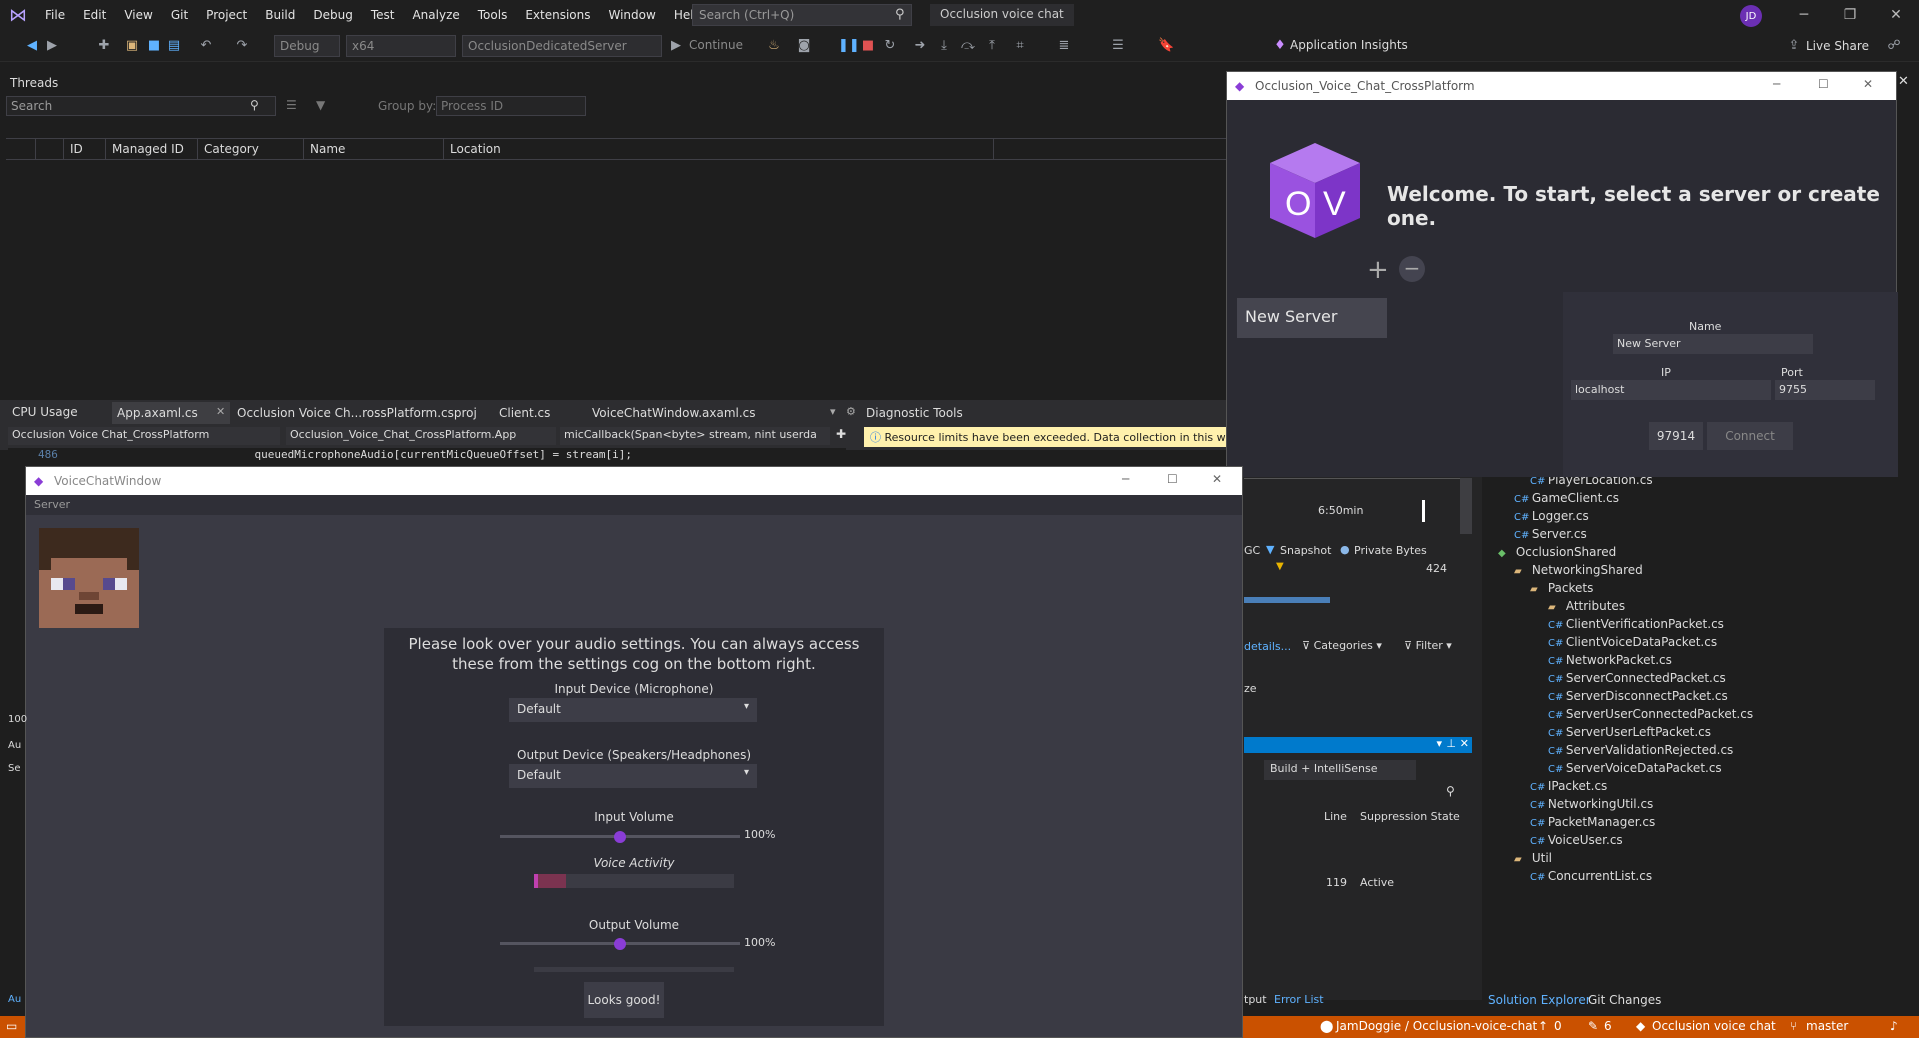 The height and width of the screenshot is (1038, 1919). Describe the element at coordinates (1714, 1026) in the screenshot. I see `status-solution: Occlusion voice chat` at that location.